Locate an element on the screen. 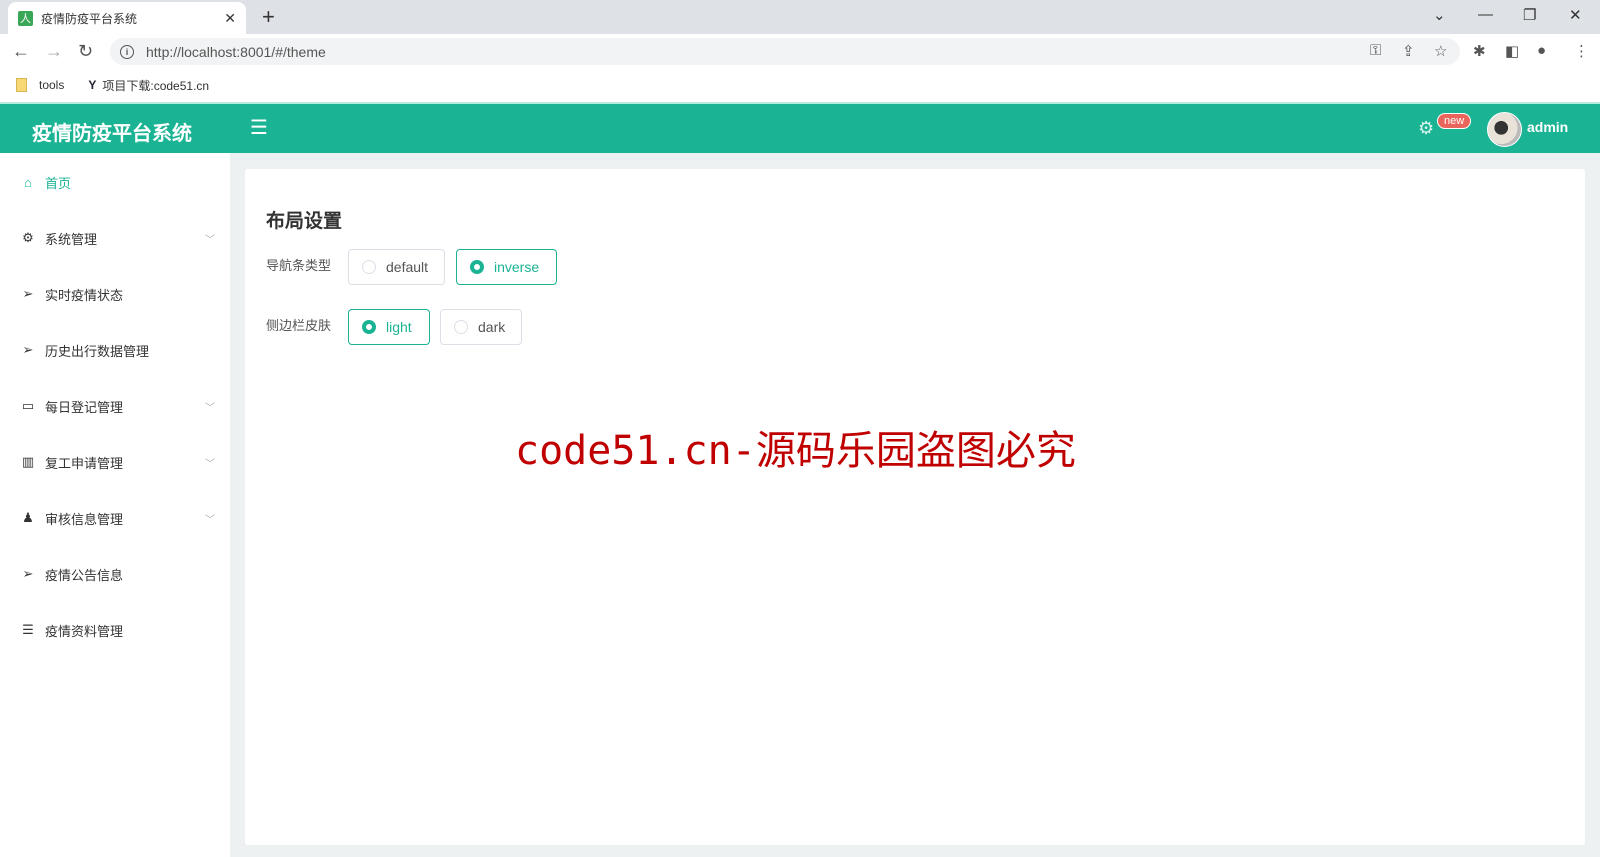 This screenshot has width=1600, height=857. radio-navbar-default: default is located at coordinates (396, 267).